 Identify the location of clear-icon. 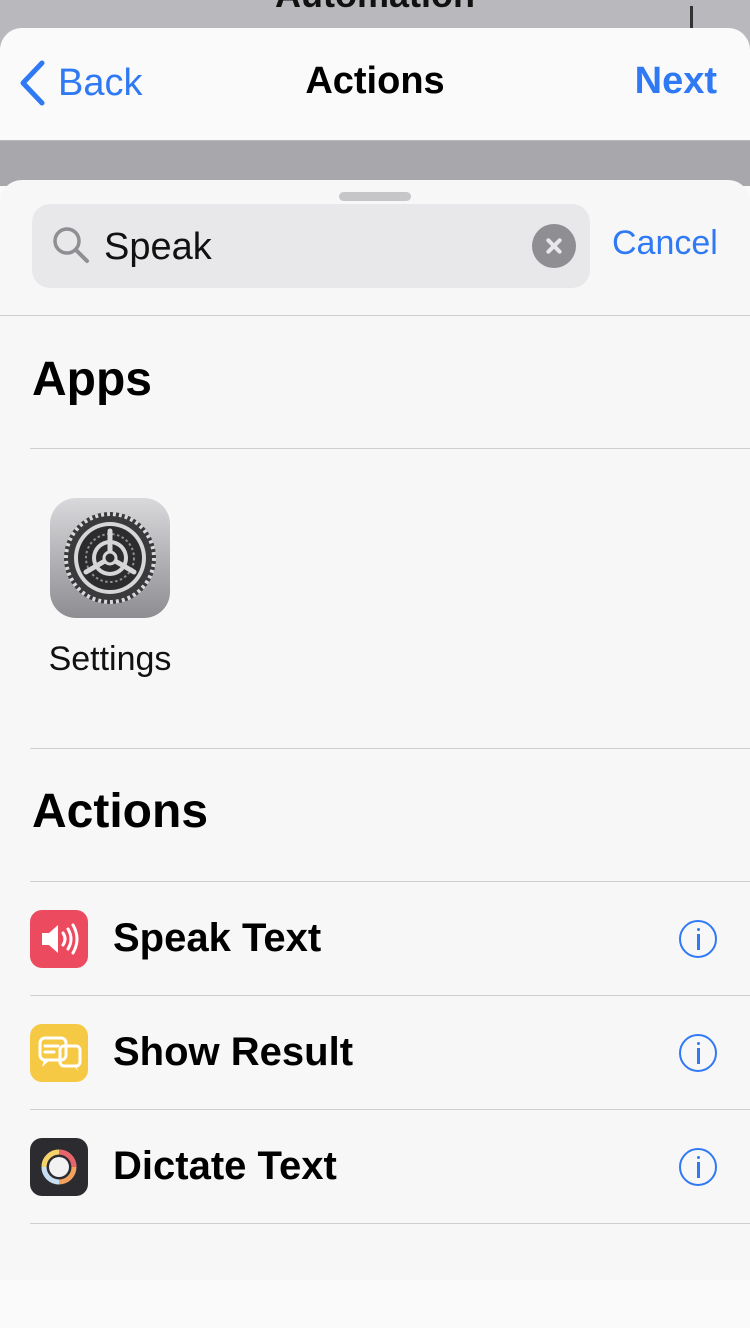
(554, 246).